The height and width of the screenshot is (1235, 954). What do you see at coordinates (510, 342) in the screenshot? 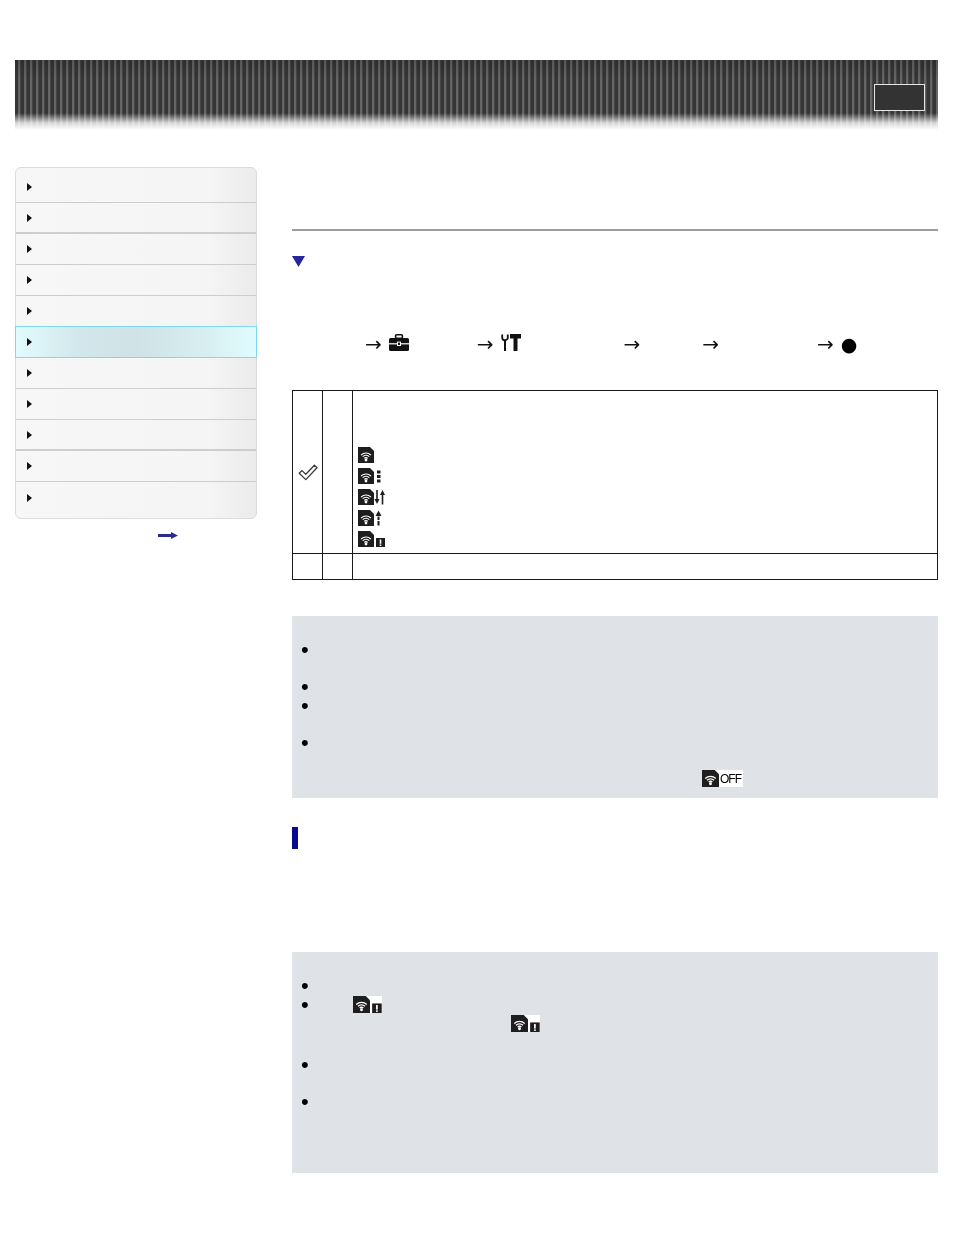
I see `wrench-hammer-icon` at bounding box center [510, 342].